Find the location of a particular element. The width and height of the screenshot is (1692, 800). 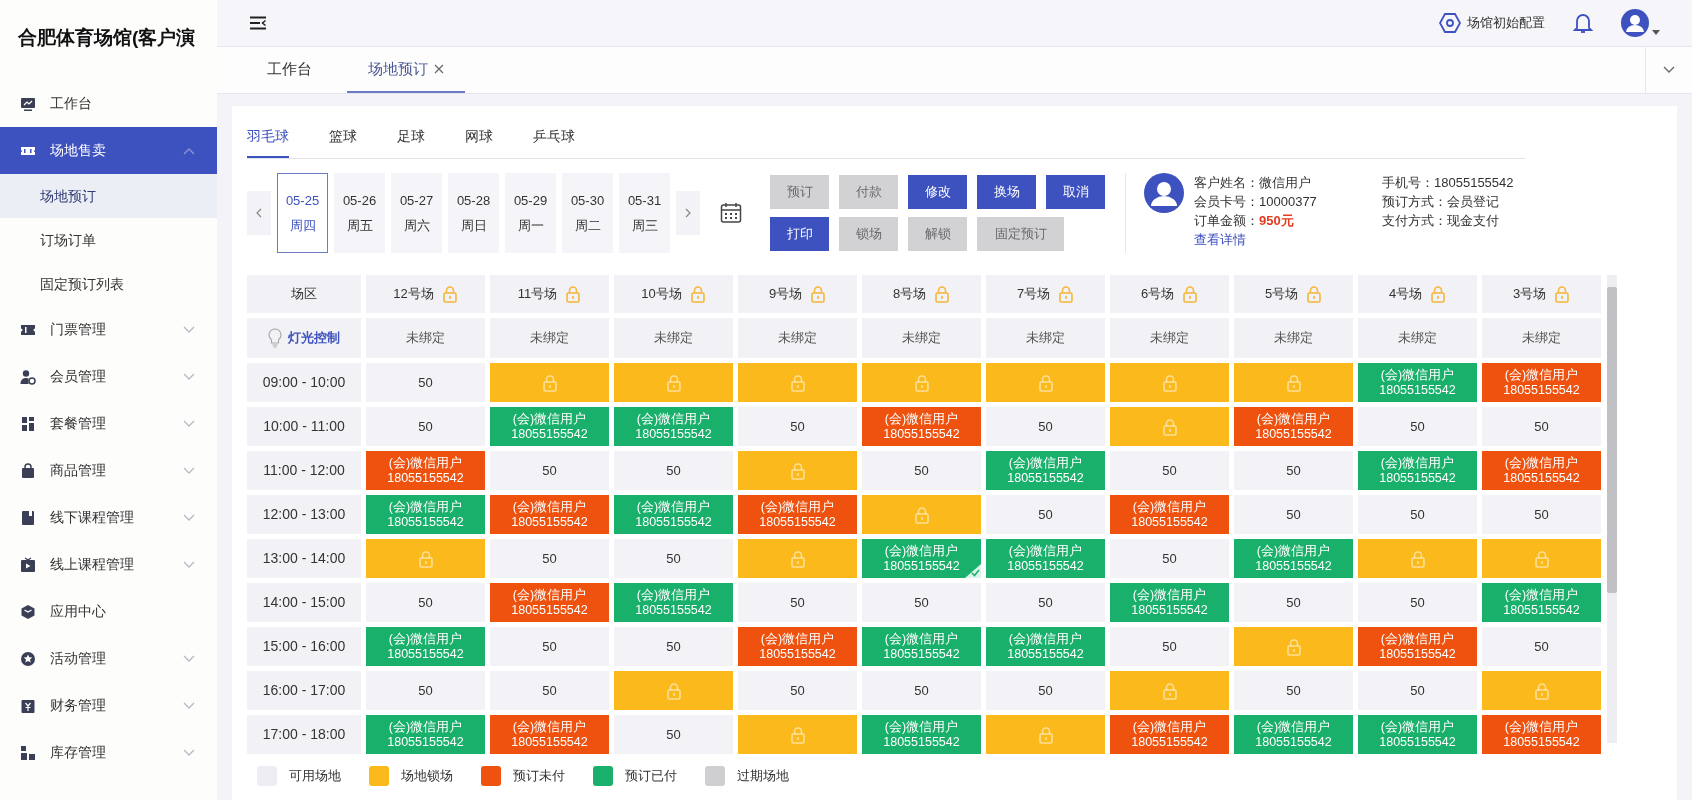

sport-tab: 网球 is located at coordinates (479, 142).